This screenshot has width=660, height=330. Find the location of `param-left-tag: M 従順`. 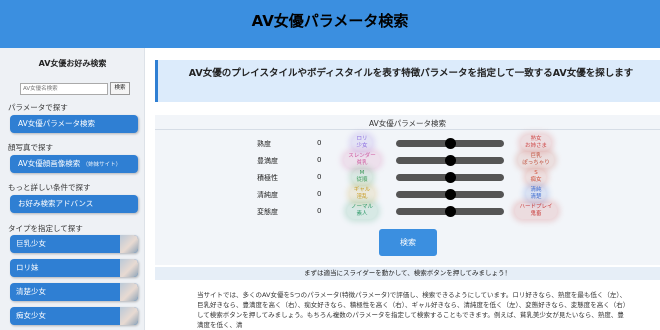

param-left-tag: M 従順 is located at coordinates (362, 177).